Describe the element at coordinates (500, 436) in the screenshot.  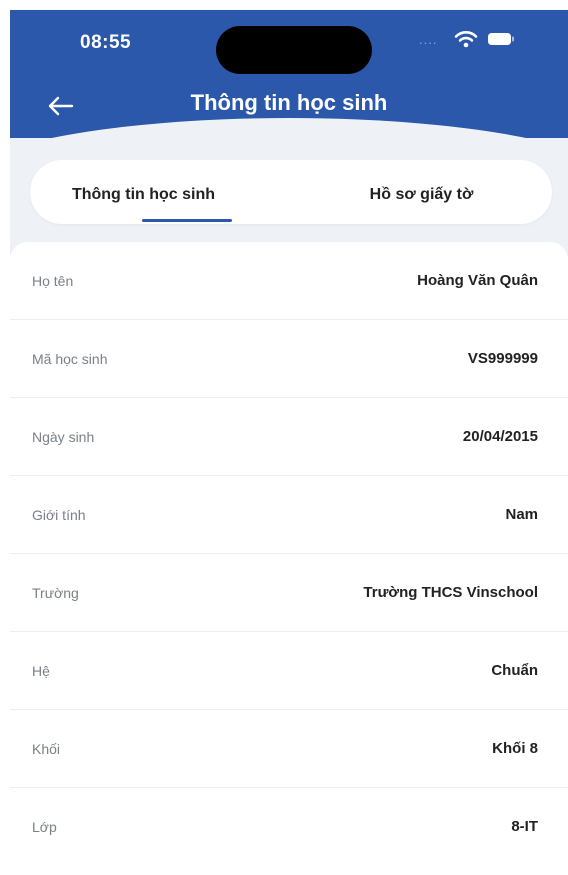
I see `info-value: 20/04/2015` at that location.